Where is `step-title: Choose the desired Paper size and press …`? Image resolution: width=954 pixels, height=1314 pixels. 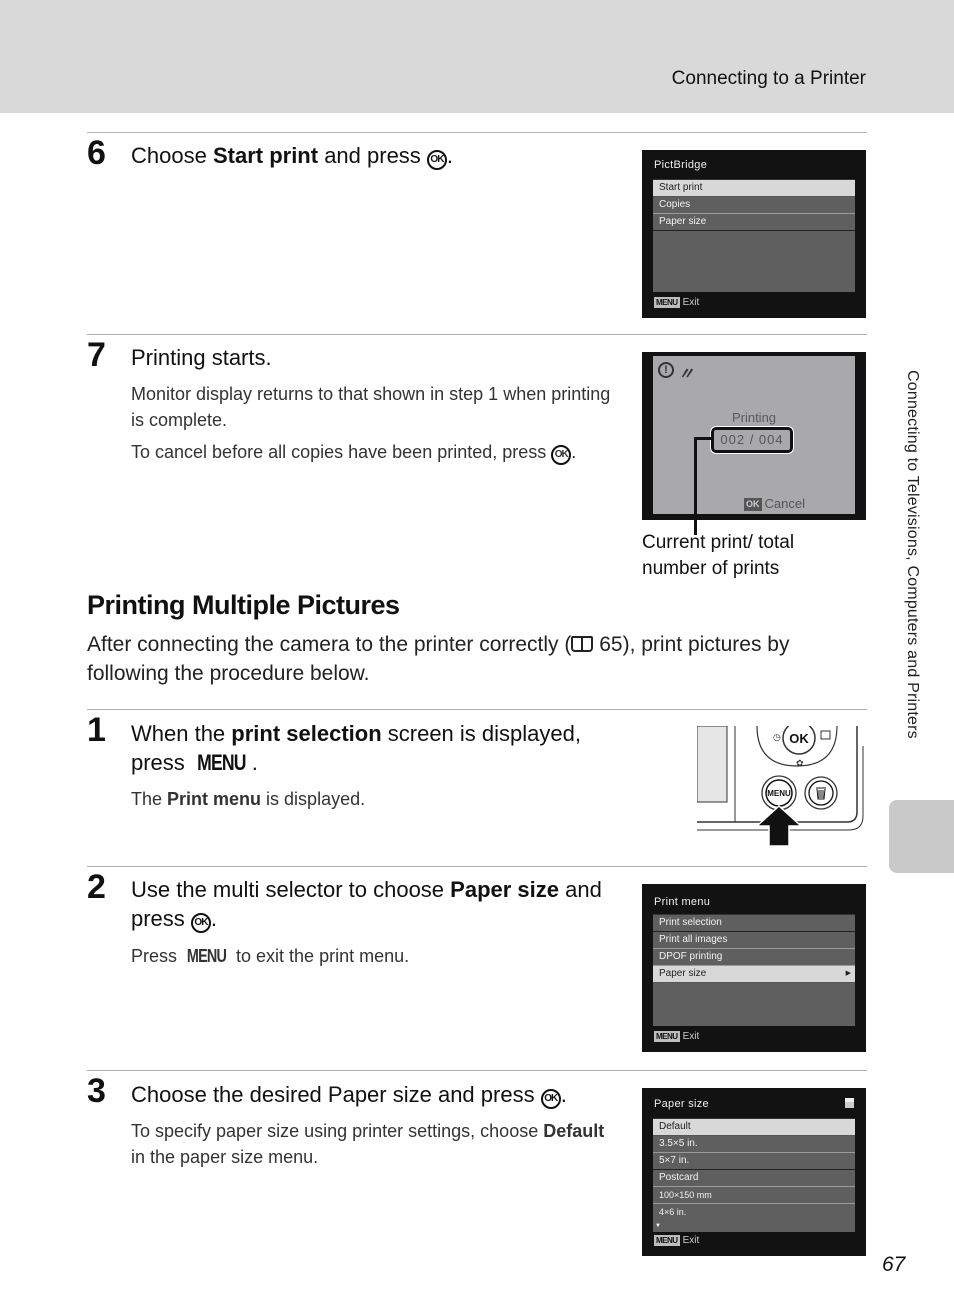
step-title: Choose the desired Paper size and press … is located at coordinates (376, 1094).